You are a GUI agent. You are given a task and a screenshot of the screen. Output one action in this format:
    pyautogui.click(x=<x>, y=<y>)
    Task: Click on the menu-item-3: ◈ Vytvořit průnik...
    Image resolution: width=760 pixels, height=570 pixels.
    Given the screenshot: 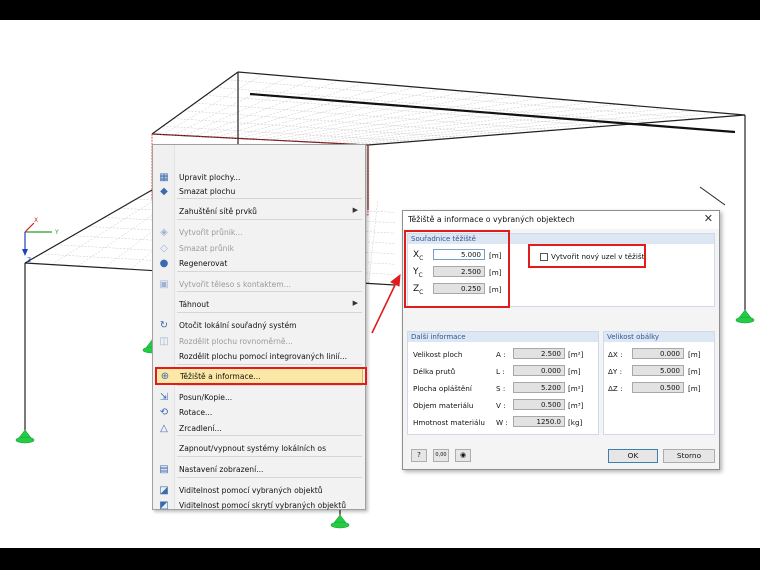 What is the action you would take?
    pyautogui.click(x=259, y=232)
    